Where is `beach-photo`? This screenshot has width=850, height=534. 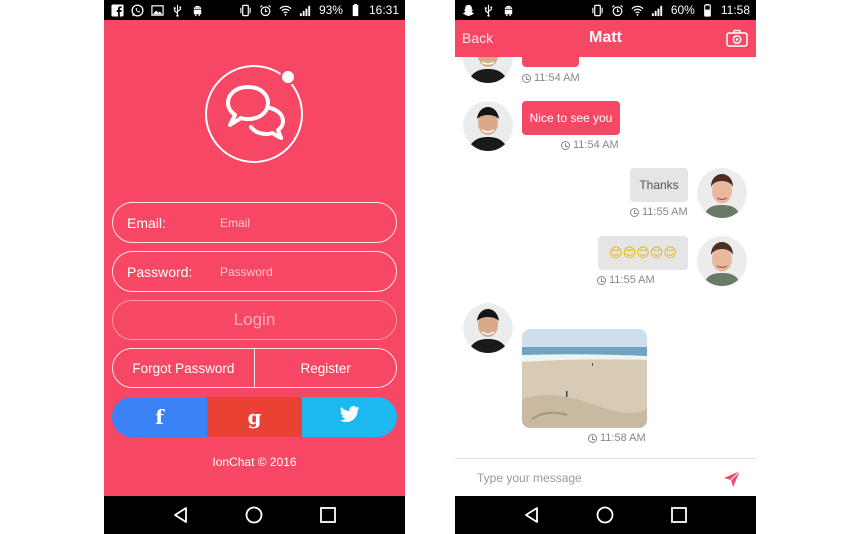
beach-photo is located at coordinates (584, 378).